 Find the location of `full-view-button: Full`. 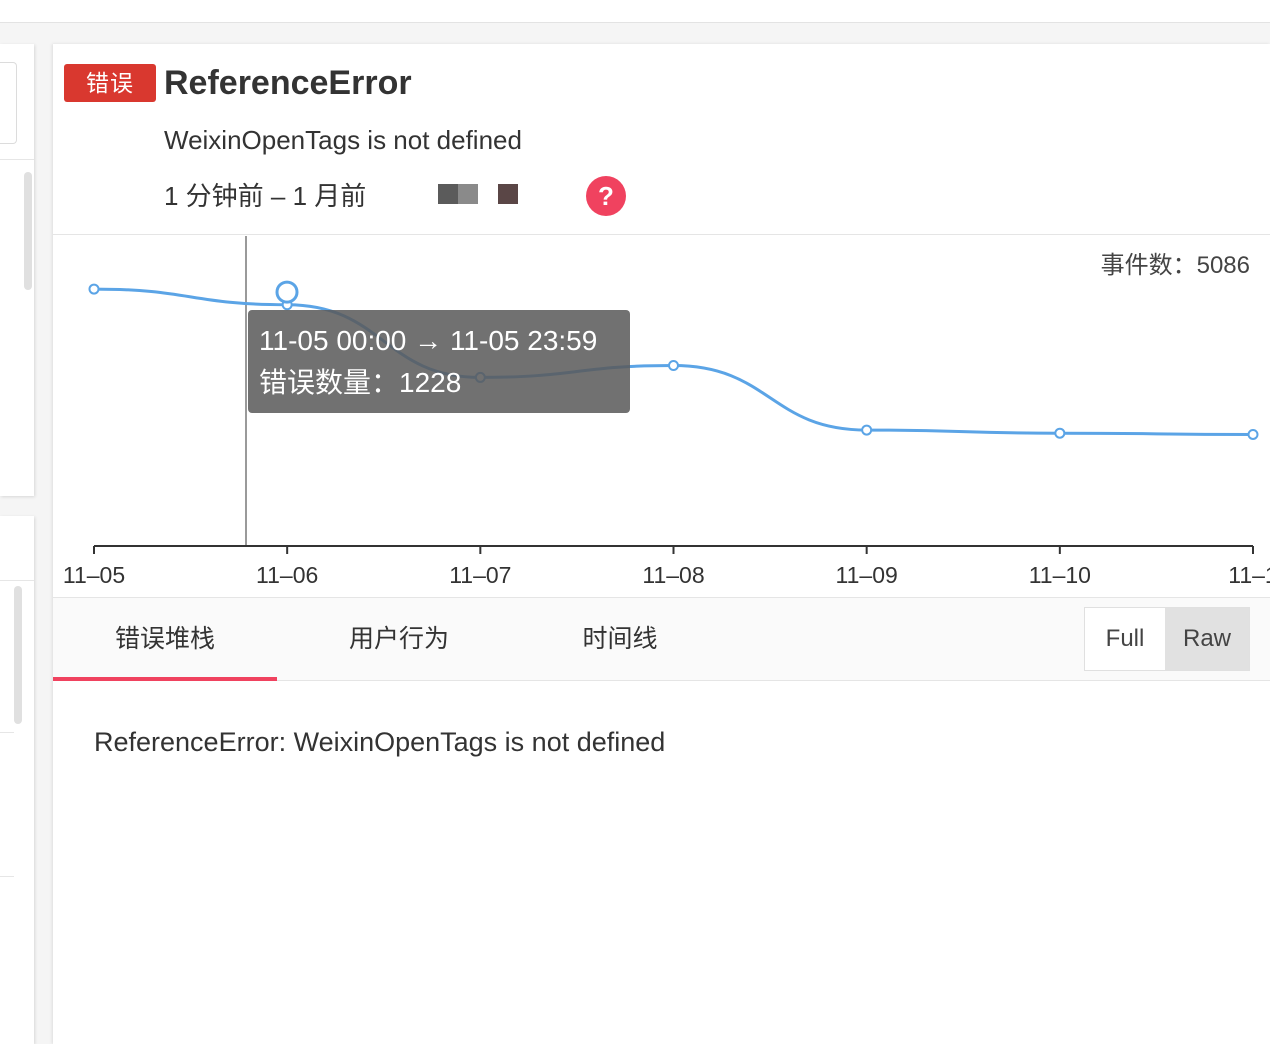

full-view-button: Full is located at coordinates (1125, 639).